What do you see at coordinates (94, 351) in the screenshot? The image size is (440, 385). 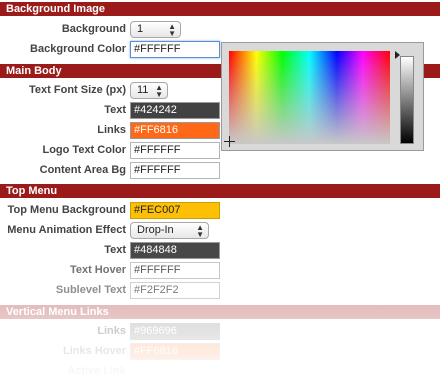 I see `vertical-links-hover-label: Links Hover` at bounding box center [94, 351].